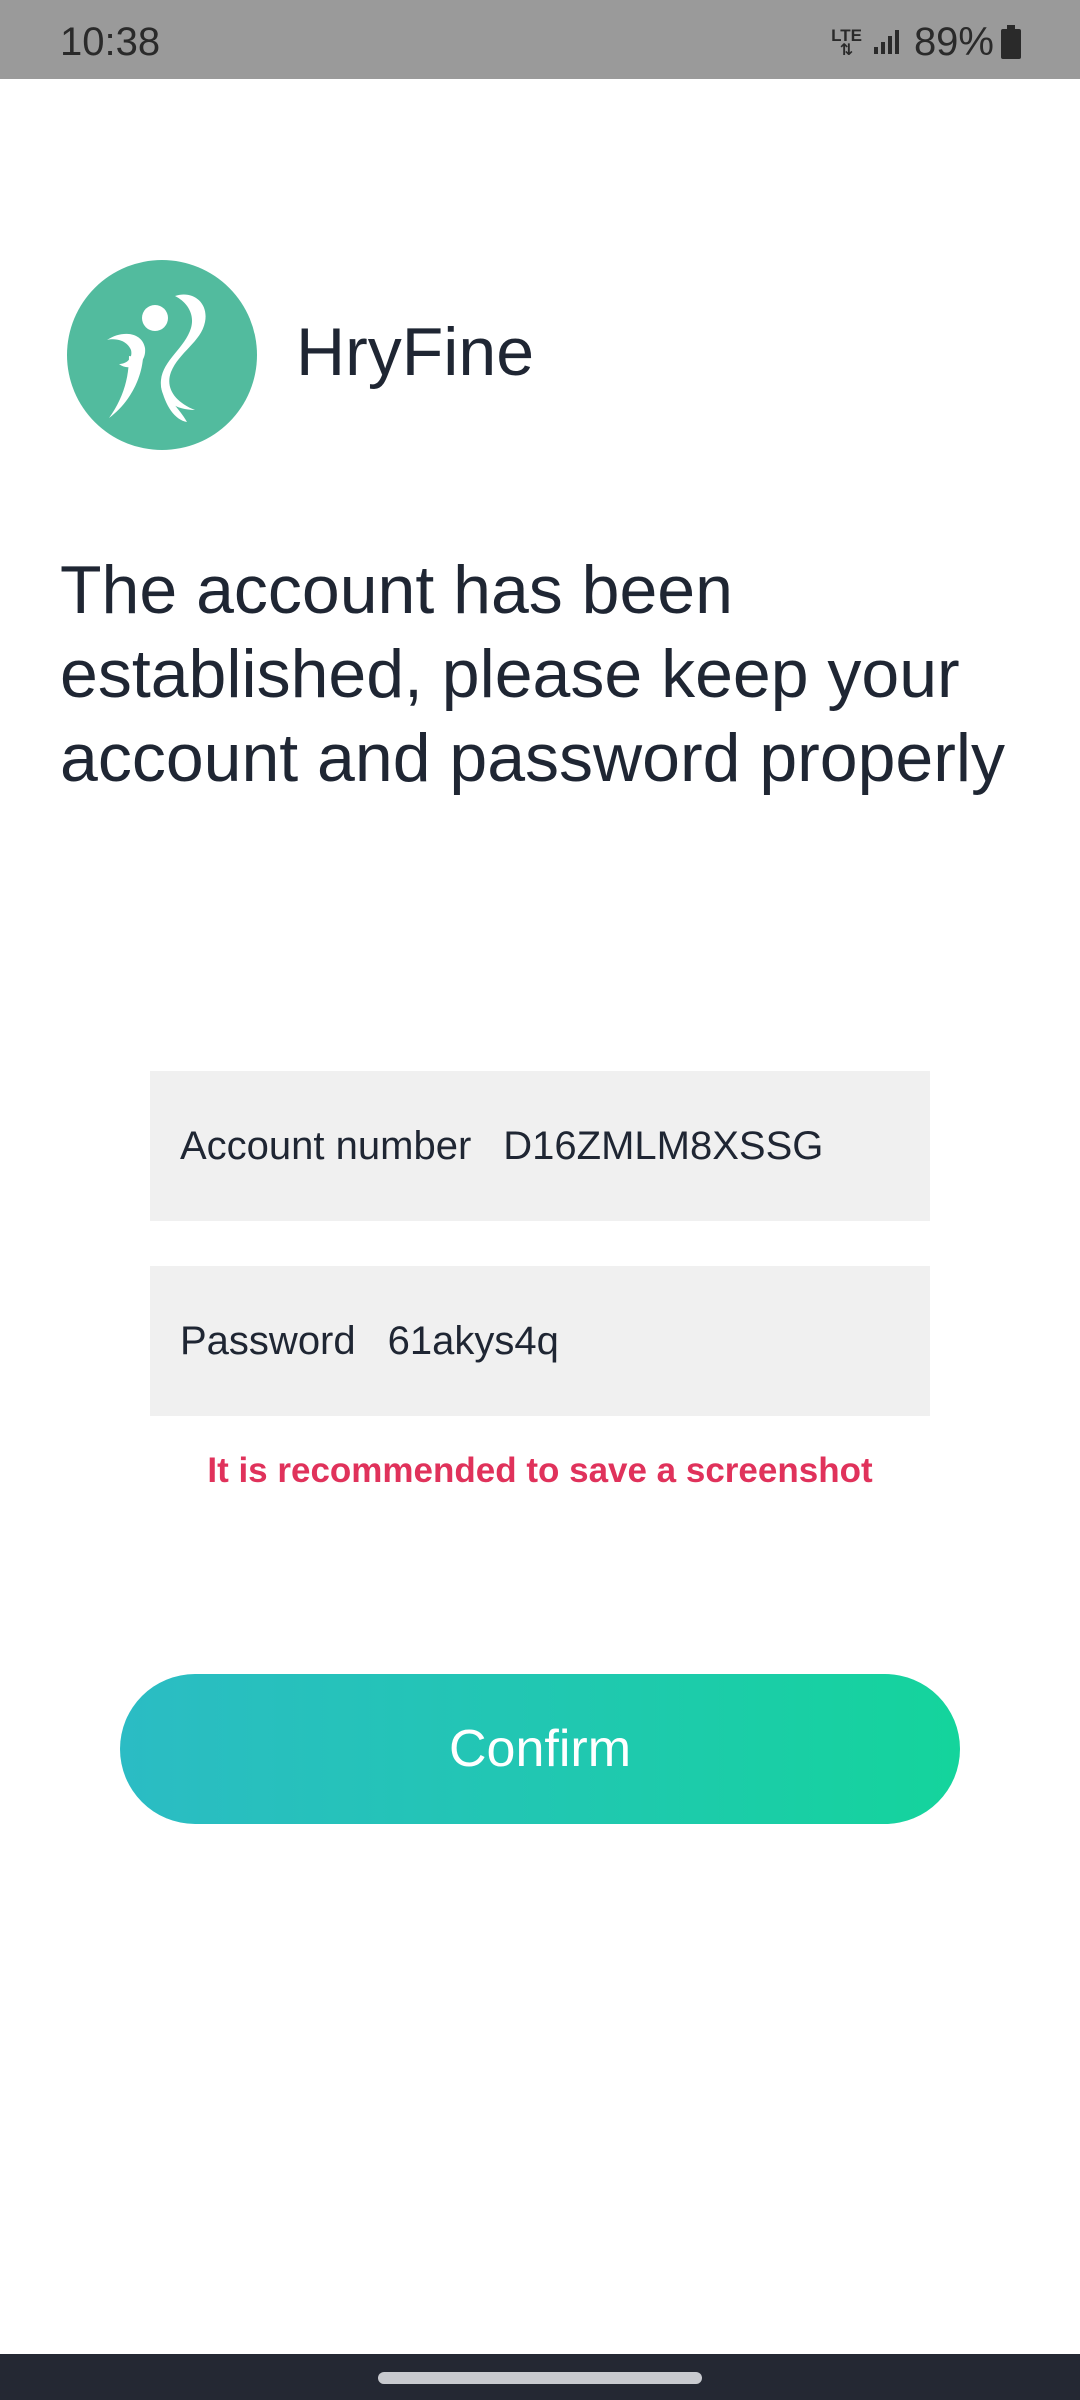  What do you see at coordinates (846, 50) in the screenshot?
I see `data-arrows-icon: ⇅` at bounding box center [846, 50].